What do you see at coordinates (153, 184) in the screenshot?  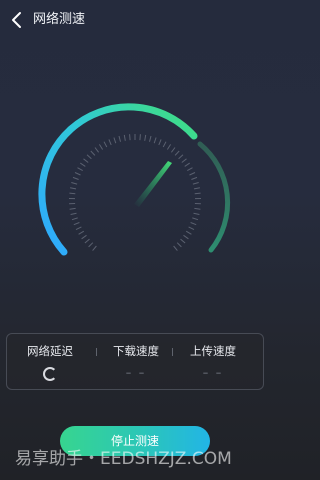 I see `speed-needle-icon` at bounding box center [153, 184].